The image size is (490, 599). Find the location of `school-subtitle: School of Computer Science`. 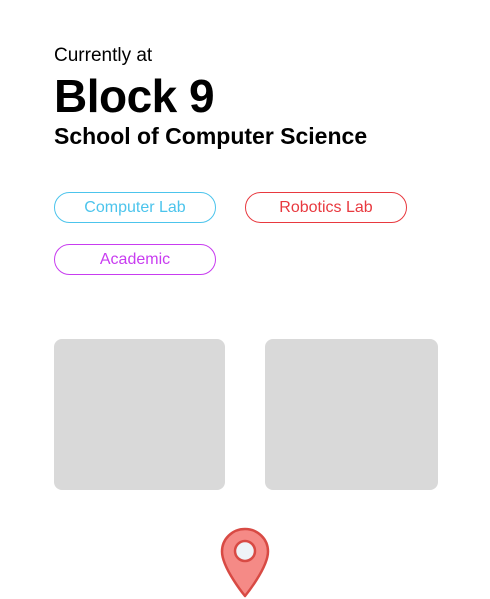

school-subtitle: School of Computer Science is located at coordinates (211, 136).